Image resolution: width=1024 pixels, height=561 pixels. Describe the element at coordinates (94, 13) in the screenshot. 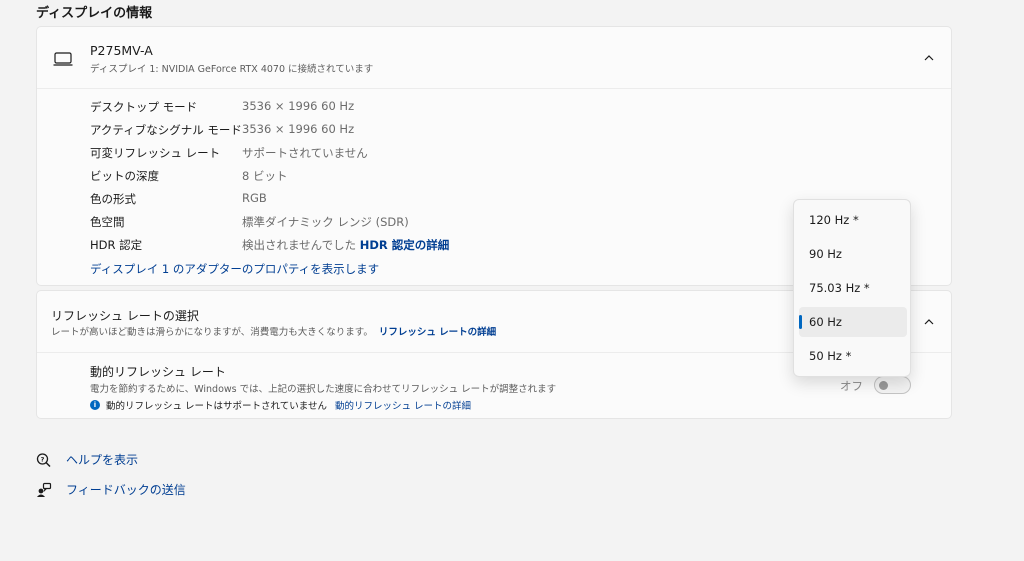

I see `section-title: ディスプレイの情報` at that location.